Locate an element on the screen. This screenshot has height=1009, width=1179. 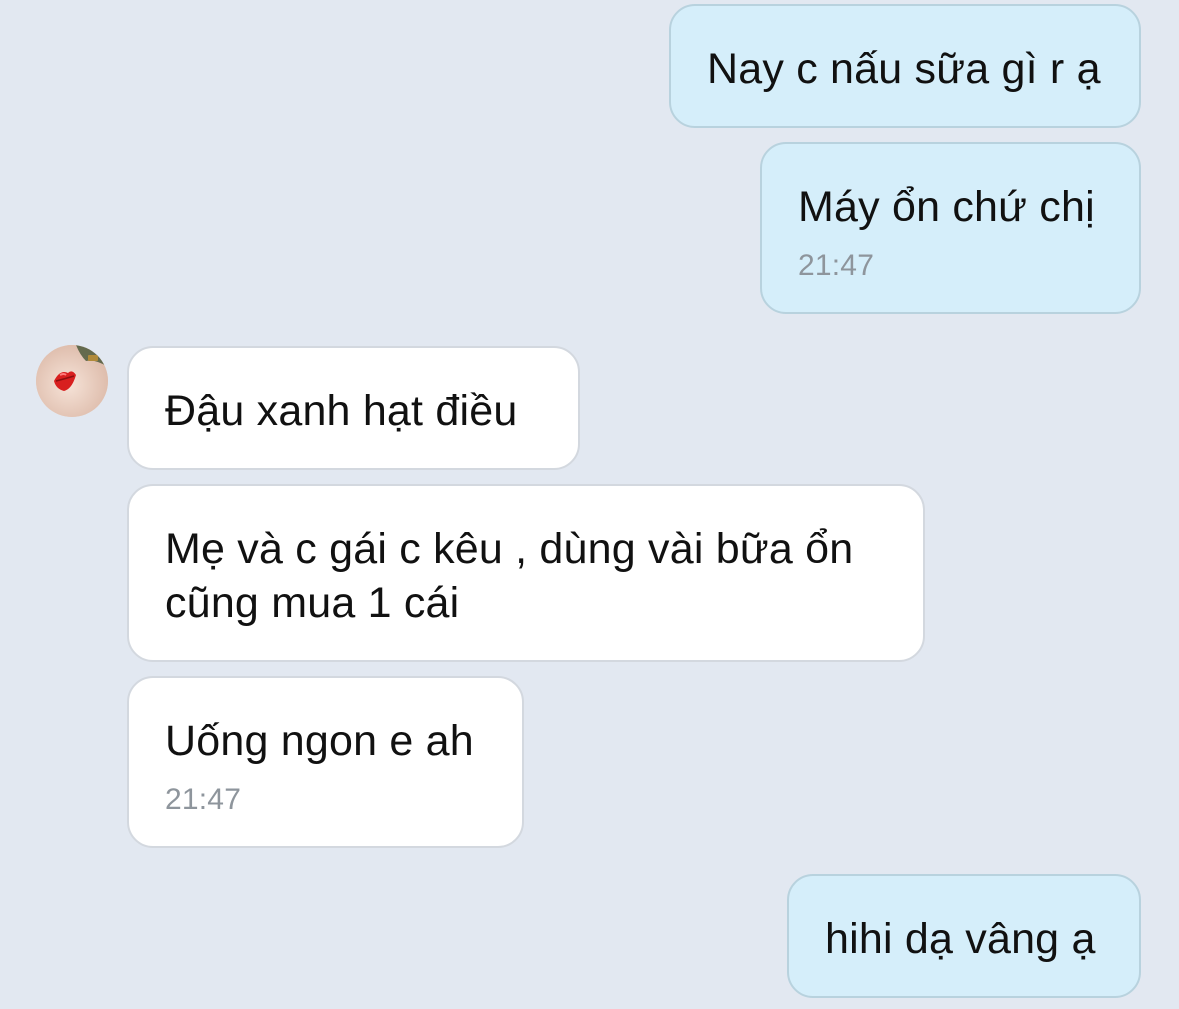
outgoing-message-bubble: Máy ổn chứ chị 21:47 is located at coordinates (950, 228).